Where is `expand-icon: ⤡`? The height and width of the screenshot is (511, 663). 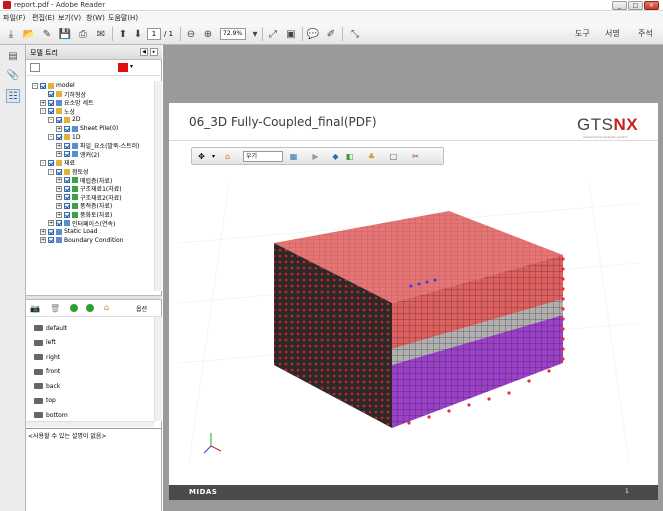
expand-icon: ⤡ is located at coordinates (355, 34).